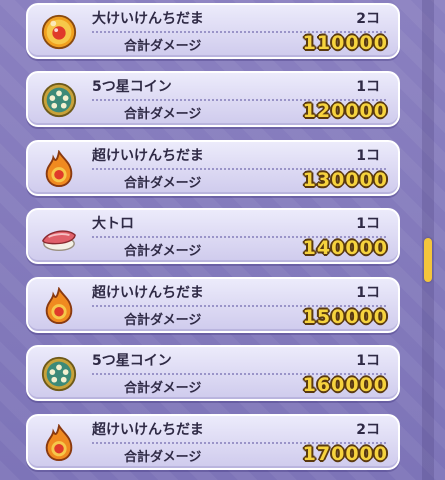  What do you see at coordinates (345, 317) in the screenshot?
I see `total-damage-value: 150000` at bounding box center [345, 317].